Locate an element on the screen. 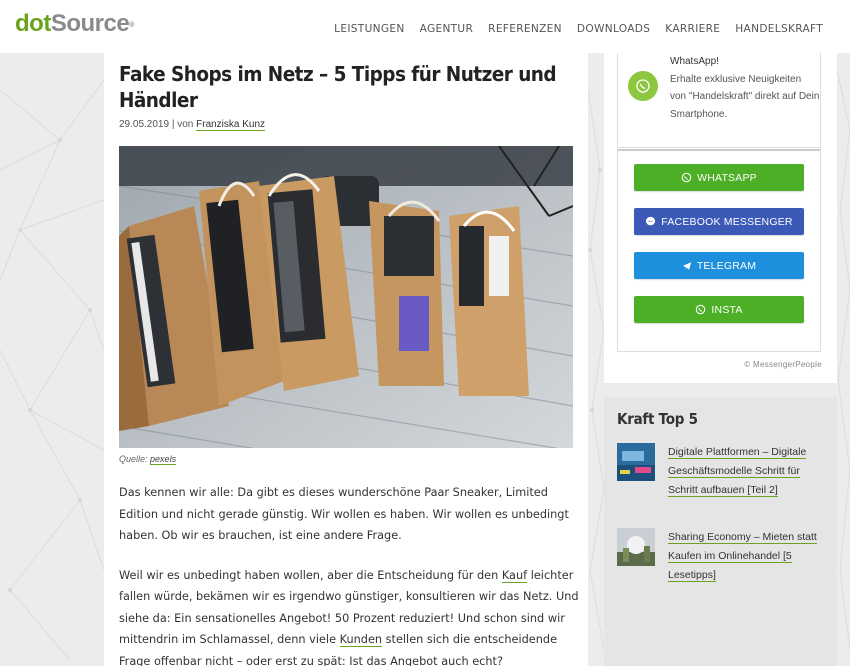 This screenshot has width=850, height=666. telegram-button-label: TELEGRAM is located at coordinates (726, 265).